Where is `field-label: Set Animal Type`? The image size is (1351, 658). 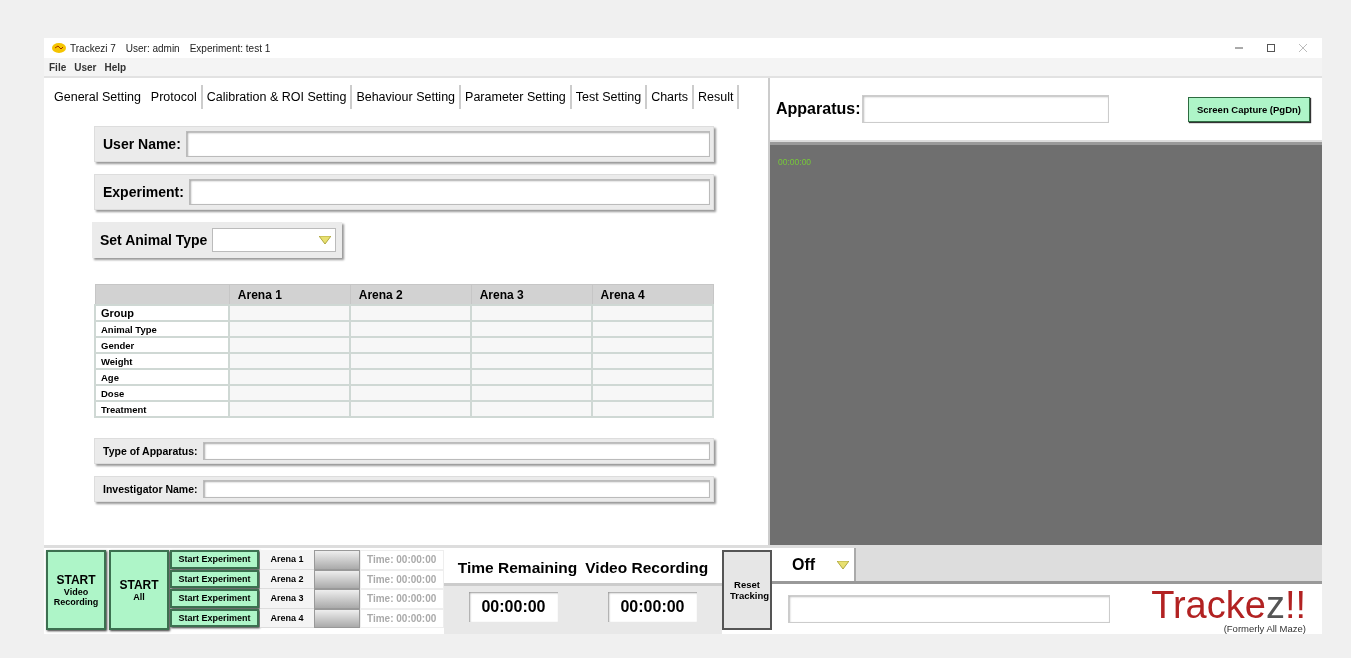
field-label: Set Animal Type is located at coordinates (154, 240).